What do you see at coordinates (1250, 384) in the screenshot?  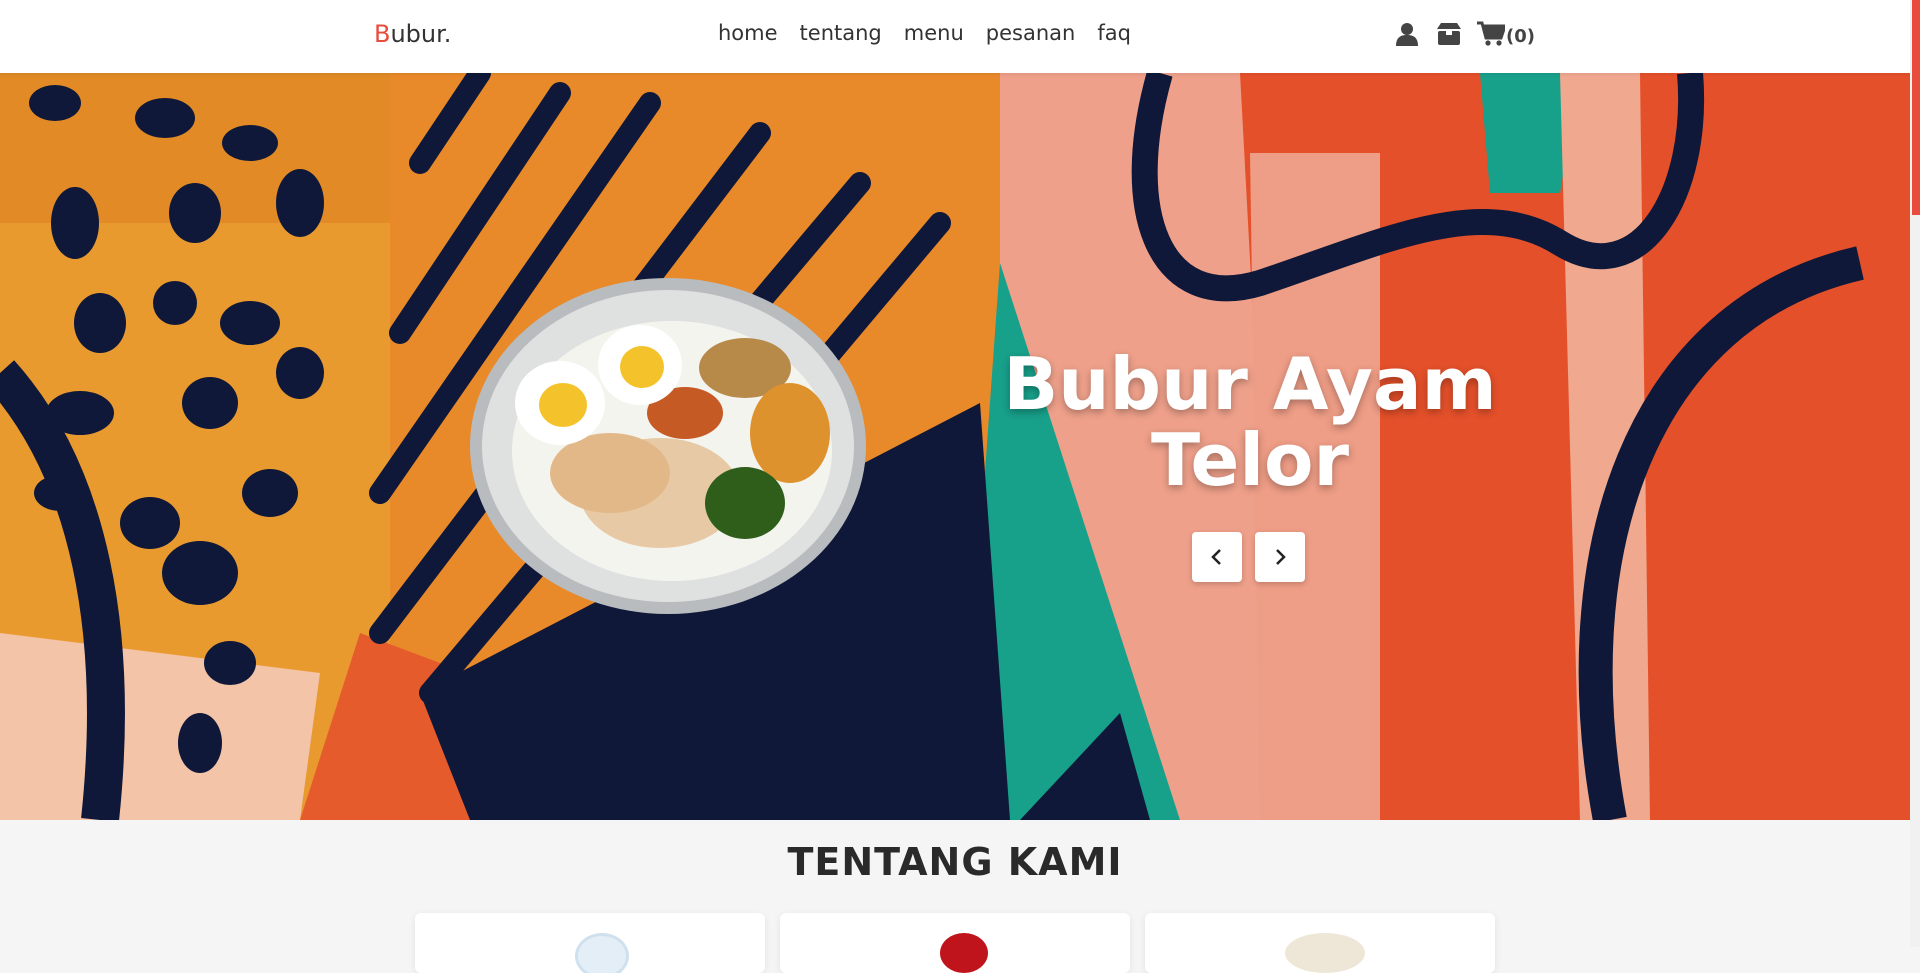 I see `slide-title-line1: Bubur Ayam` at bounding box center [1250, 384].